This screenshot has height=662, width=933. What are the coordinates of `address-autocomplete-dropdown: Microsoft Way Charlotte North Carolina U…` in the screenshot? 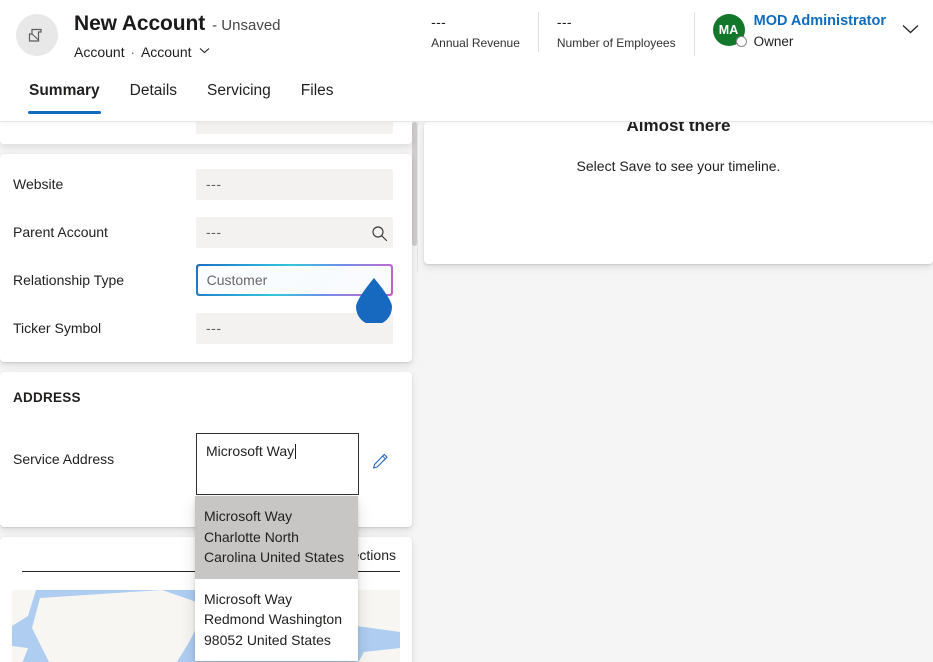 It's located at (276, 578).